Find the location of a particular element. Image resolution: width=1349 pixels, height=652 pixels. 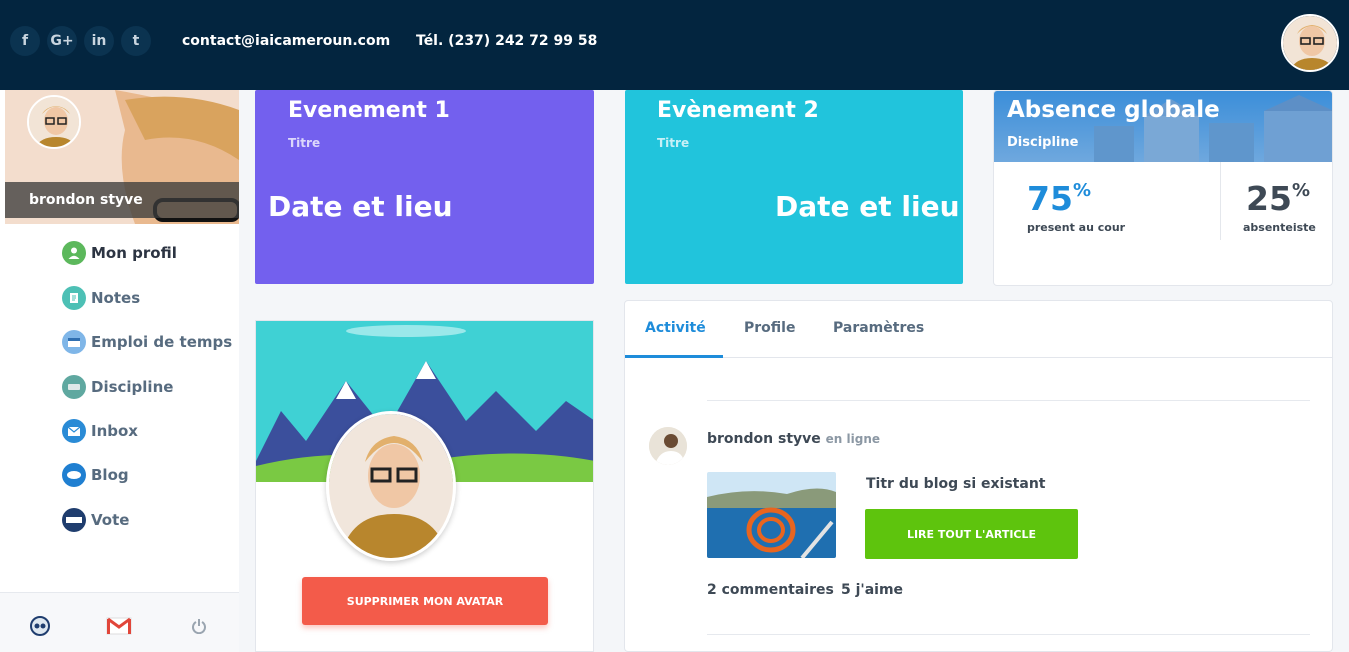

absence-subtitle: Discipline is located at coordinates (1043, 142).